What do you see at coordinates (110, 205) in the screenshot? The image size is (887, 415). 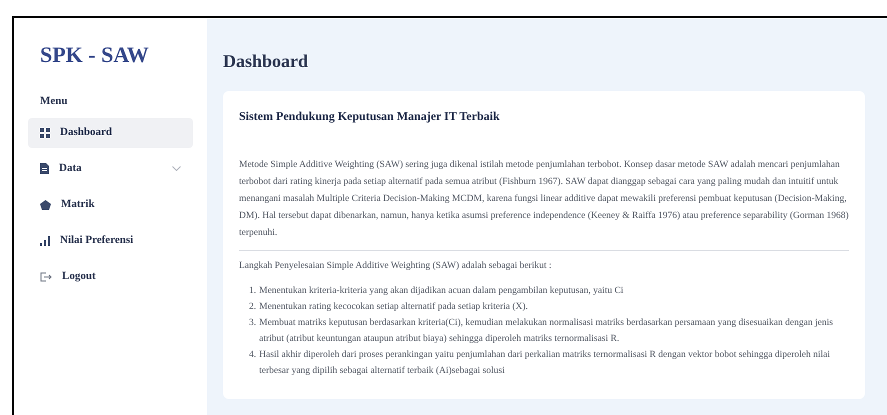 I see `sidebar-item: Matrik` at bounding box center [110, 205].